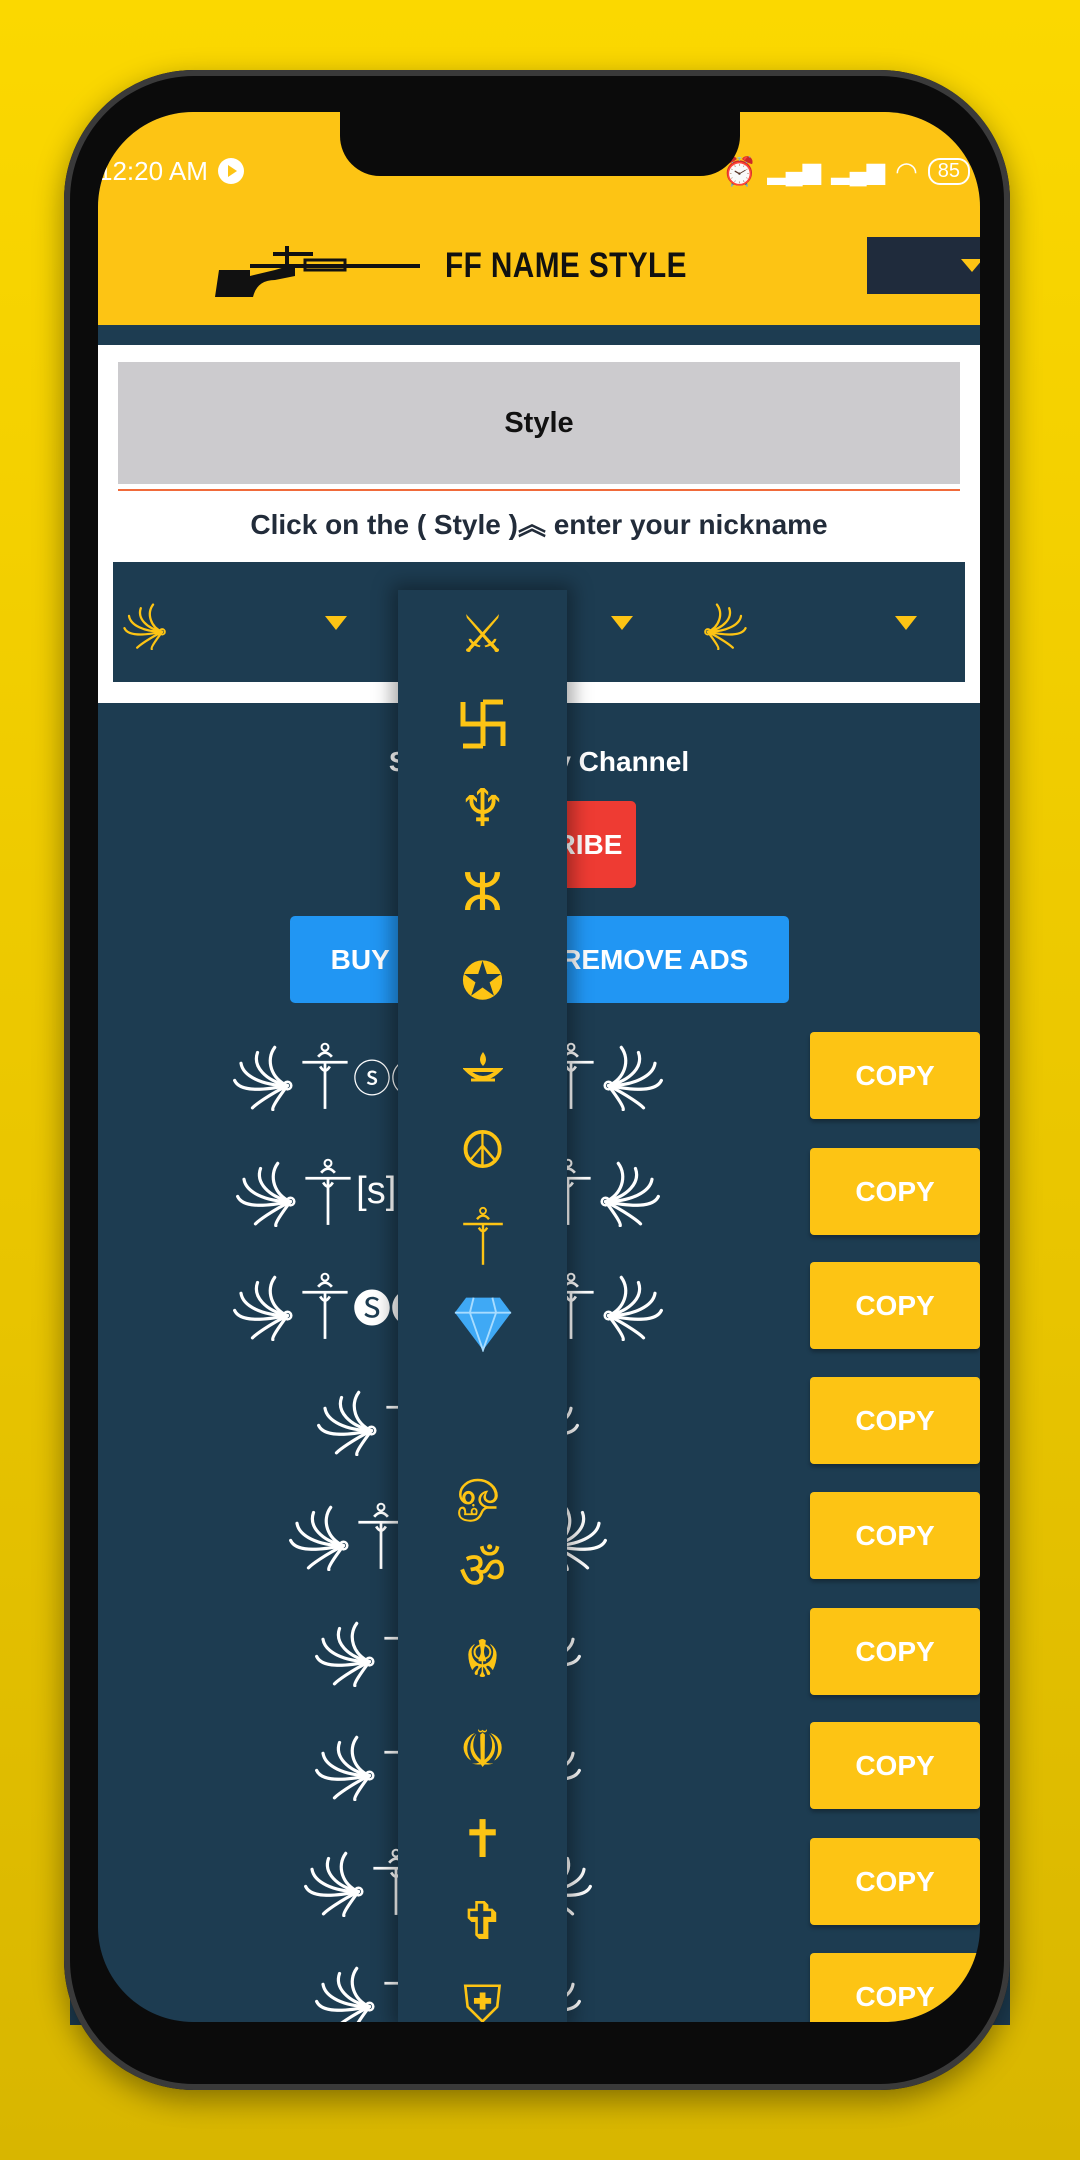 This screenshot has height=2160, width=1080. I want to click on battery-icon: 85, so click(948, 171).